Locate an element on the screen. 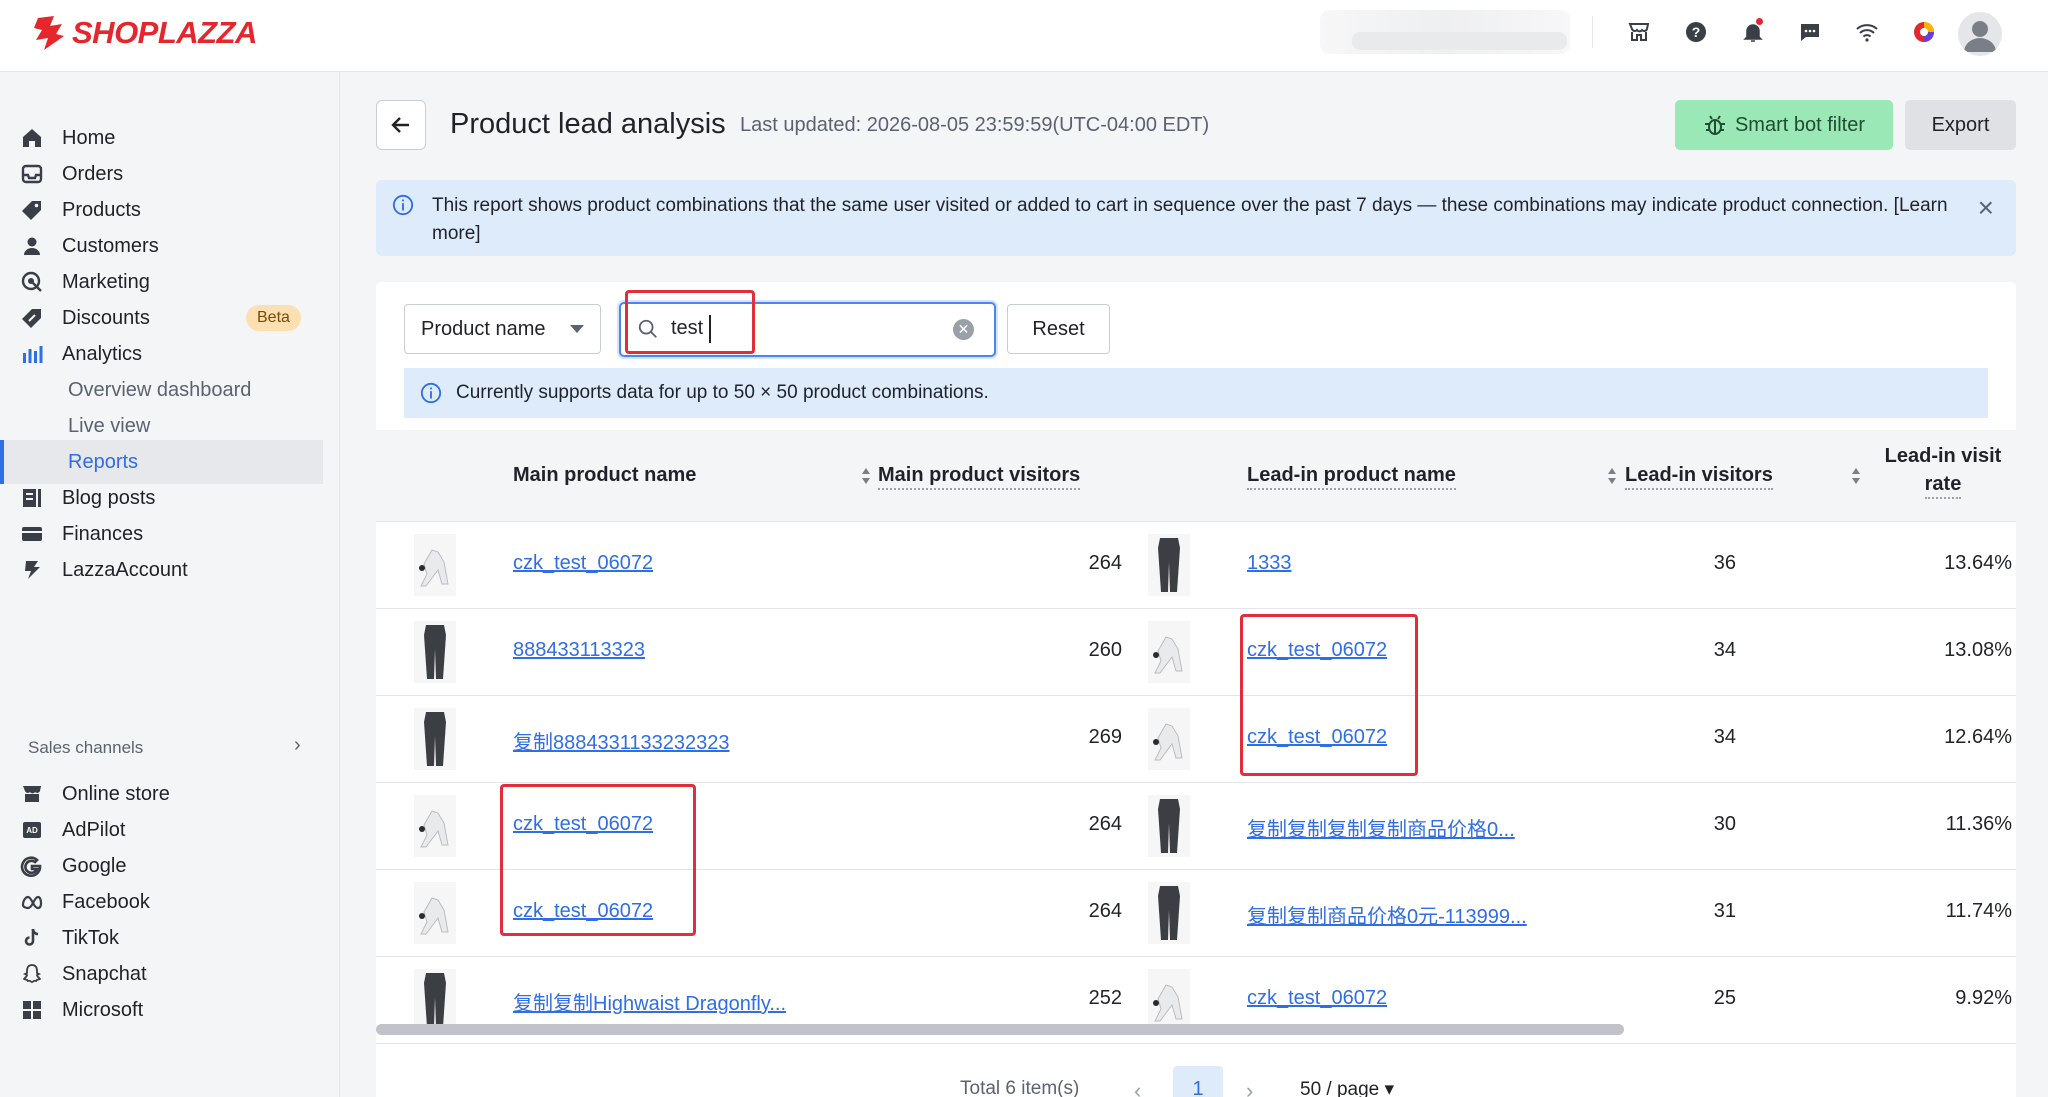 Image resolution: width=2048 pixels, height=1097 pixels. close-icon: × is located at coordinates (1986, 208).